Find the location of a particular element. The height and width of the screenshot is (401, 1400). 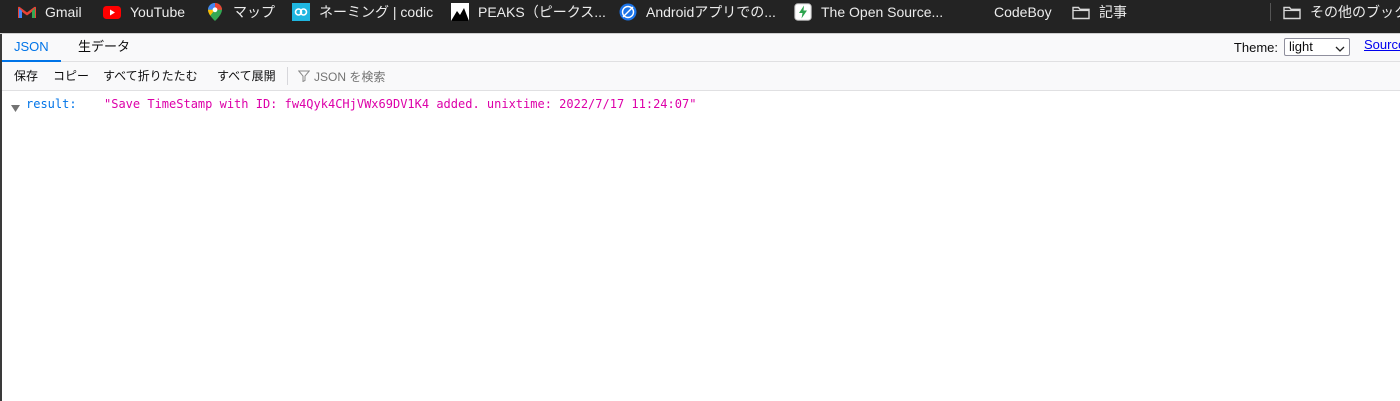

tab-raw-data: 生データ is located at coordinates (104, 48).